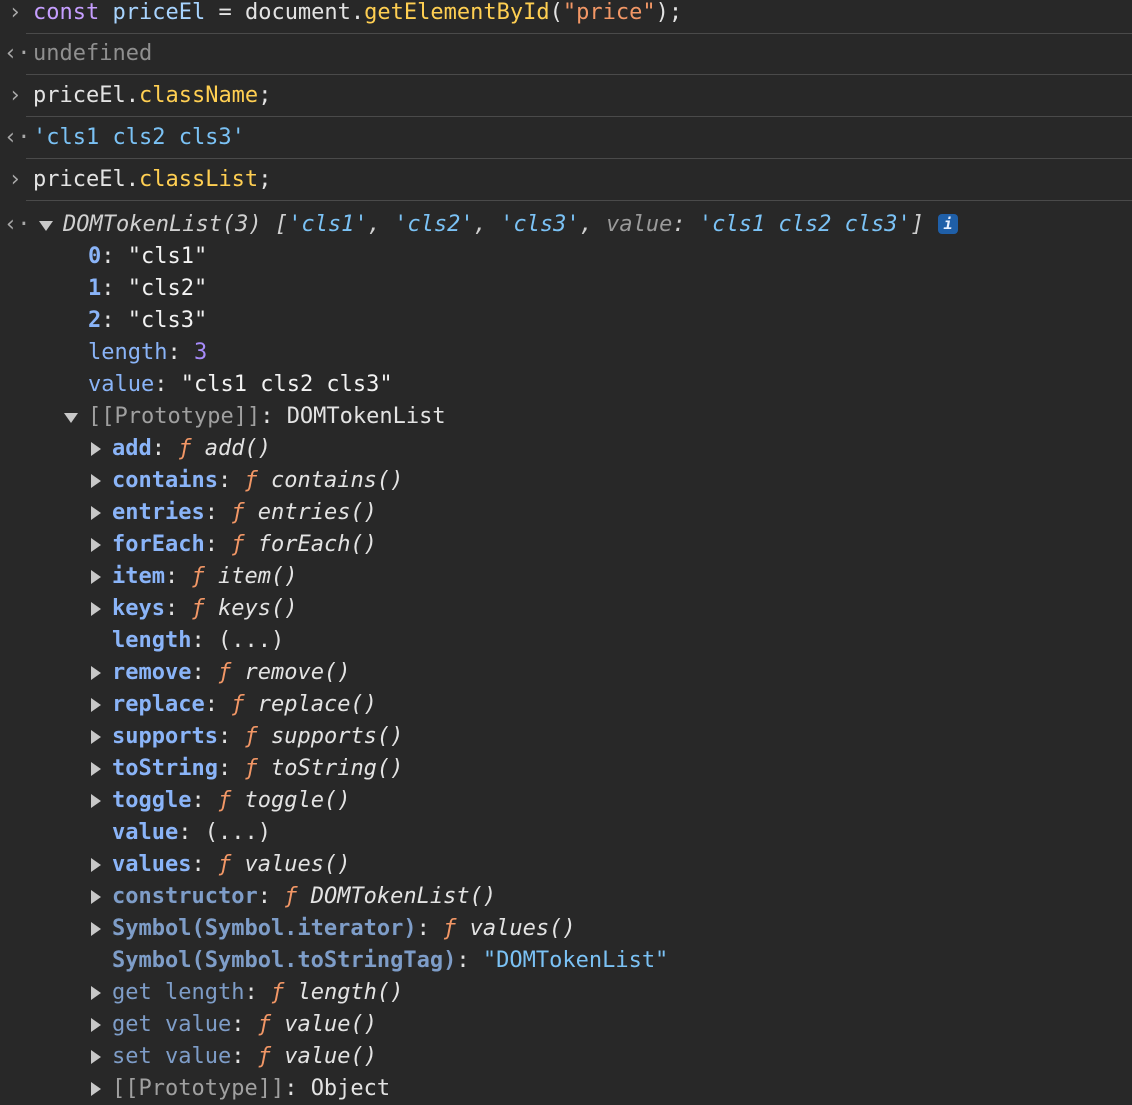 Image resolution: width=1132 pixels, height=1105 pixels. Describe the element at coordinates (566, 865) in the screenshot. I see `prototype-member-row: values: ƒ values()` at that location.